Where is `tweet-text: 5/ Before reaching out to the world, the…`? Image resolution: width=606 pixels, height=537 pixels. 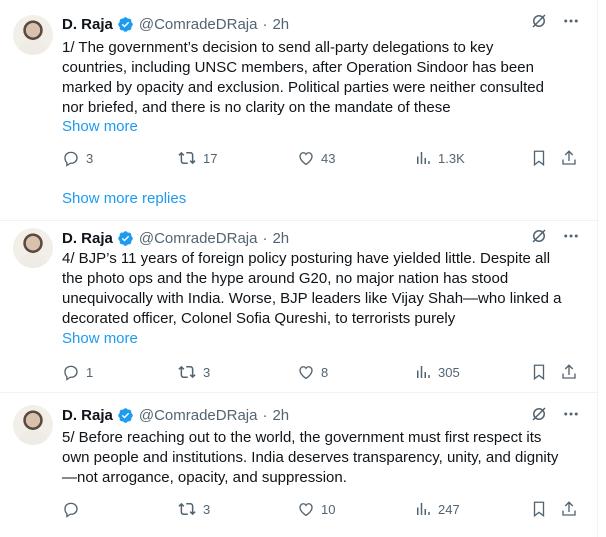 tweet-text: 5/ Before reaching out to the world, the… is located at coordinates (327, 458).